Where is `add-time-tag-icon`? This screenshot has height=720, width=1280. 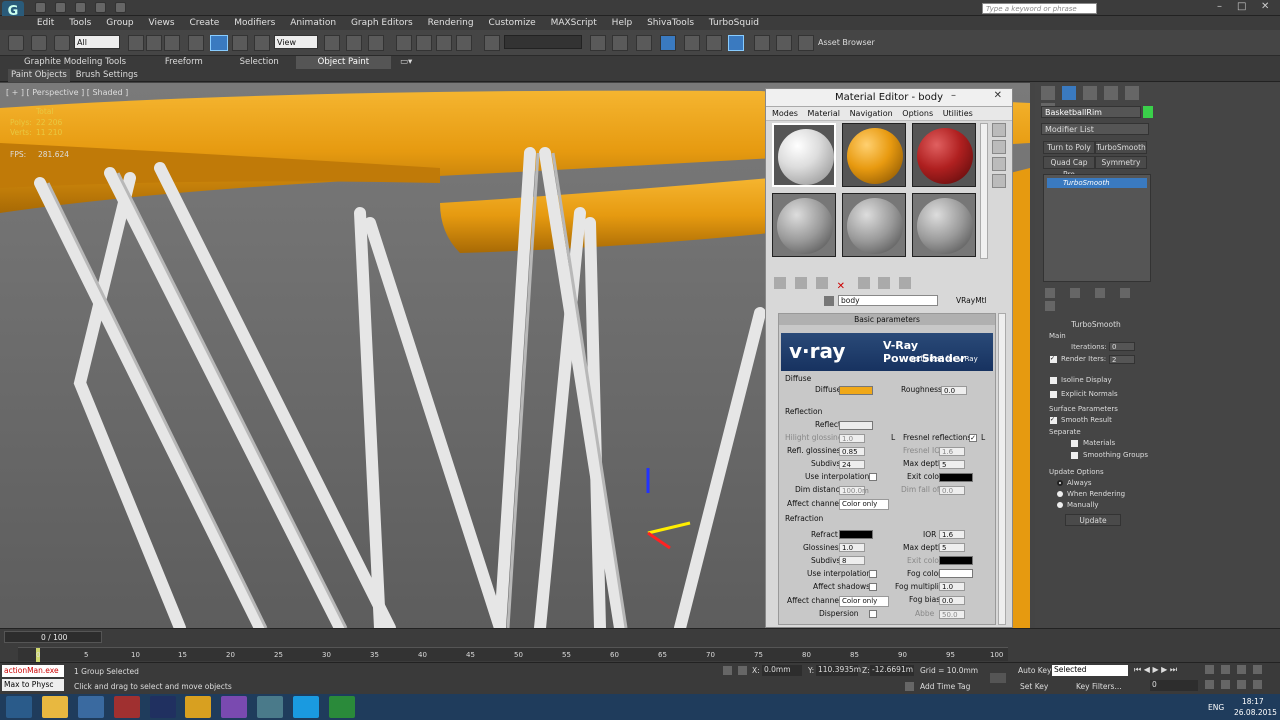 add-time-tag-icon is located at coordinates (909, 686).